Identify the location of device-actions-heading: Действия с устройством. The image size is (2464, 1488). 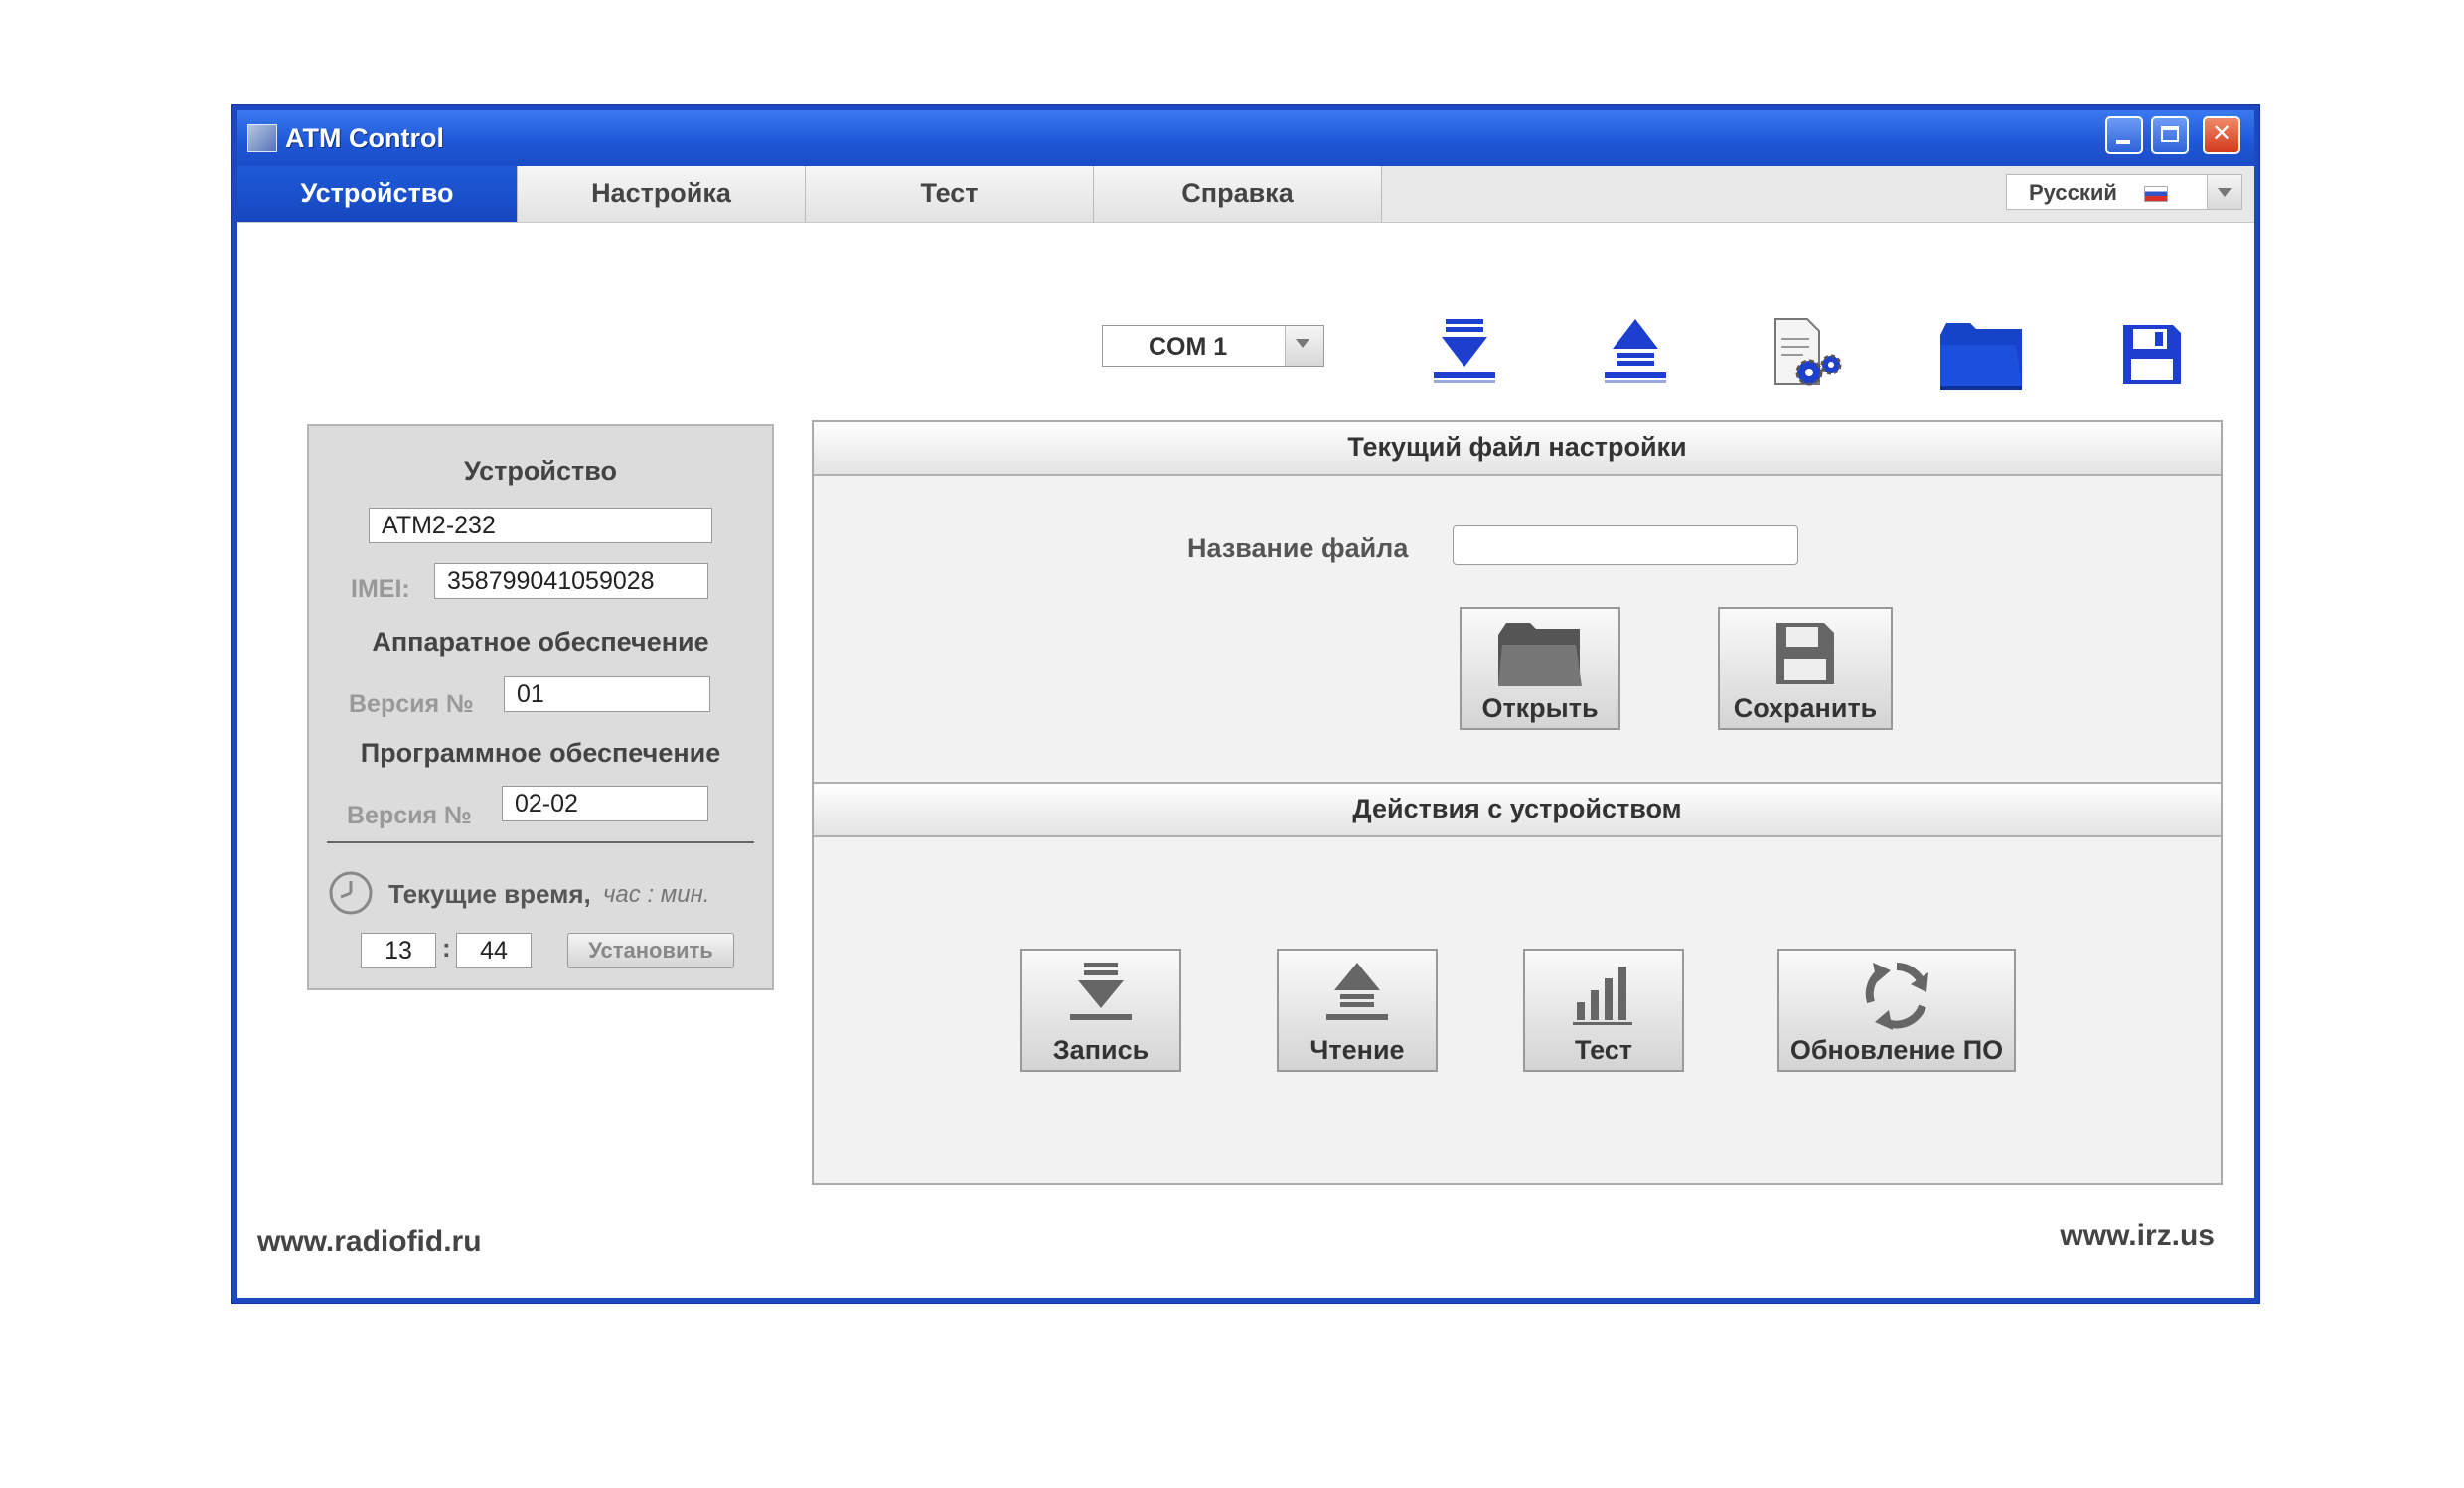
(1517, 810).